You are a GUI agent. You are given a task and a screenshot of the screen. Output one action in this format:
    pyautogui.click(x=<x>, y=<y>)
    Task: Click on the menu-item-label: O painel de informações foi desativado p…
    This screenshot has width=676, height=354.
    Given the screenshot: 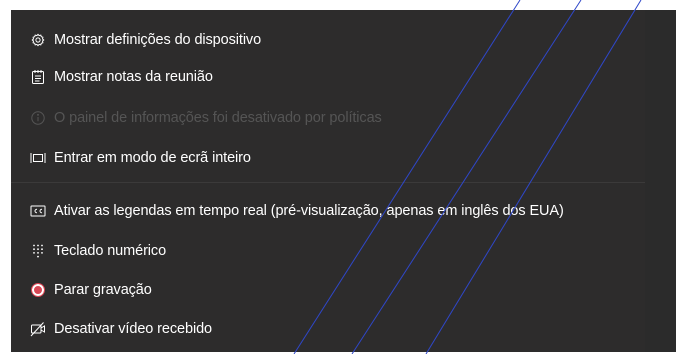 What is the action you would take?
    pyautogui.click(x=218, y=118)
    